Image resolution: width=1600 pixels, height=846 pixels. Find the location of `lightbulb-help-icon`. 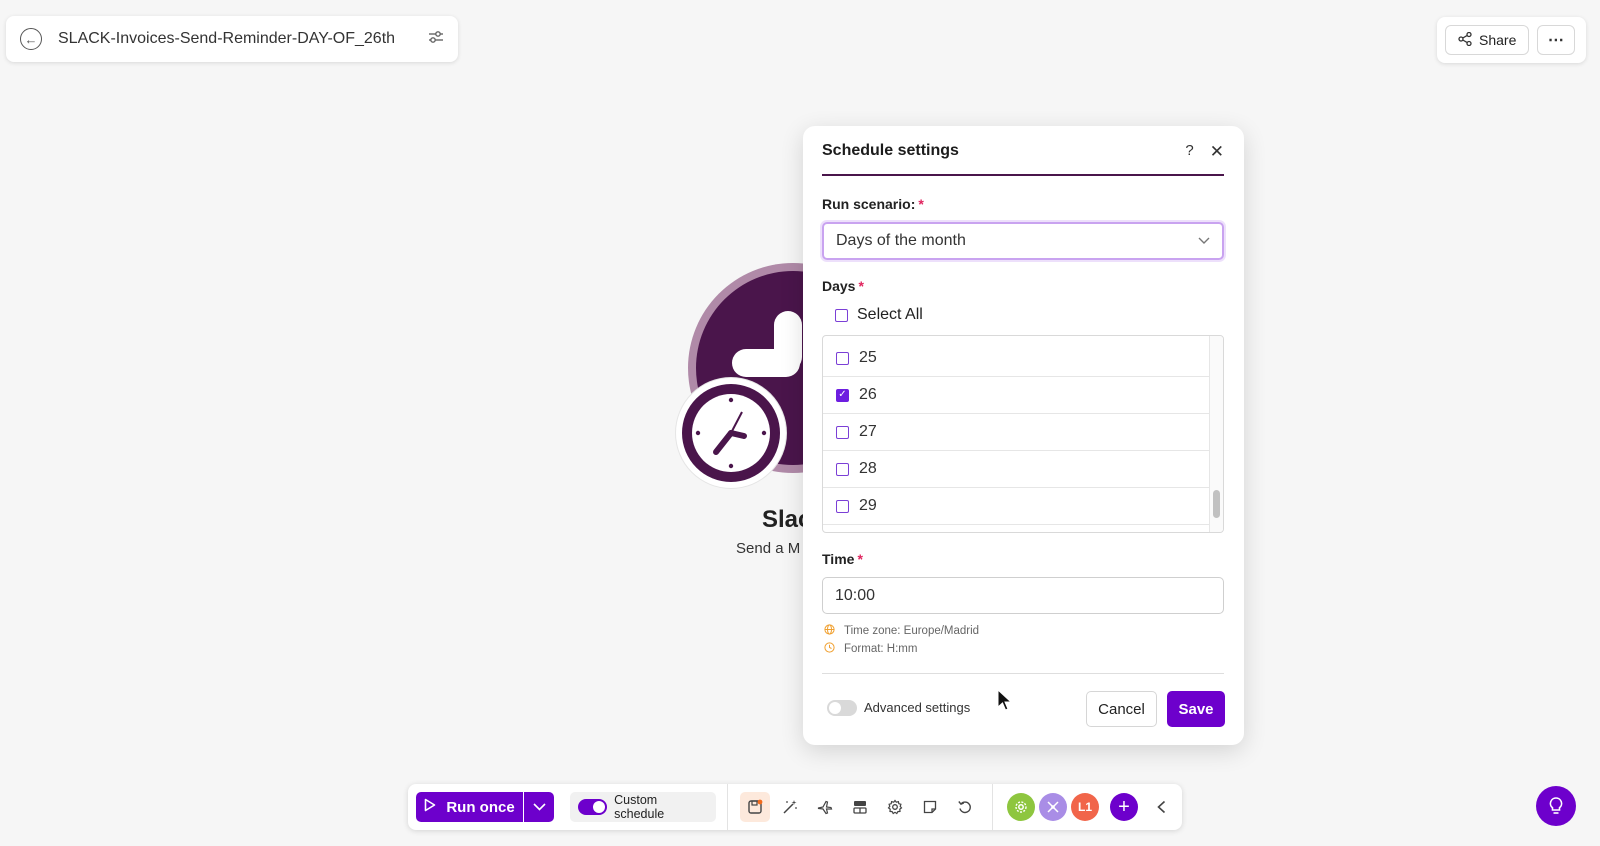

lightbulb-help-icon is located at coordinates (1556, 806).